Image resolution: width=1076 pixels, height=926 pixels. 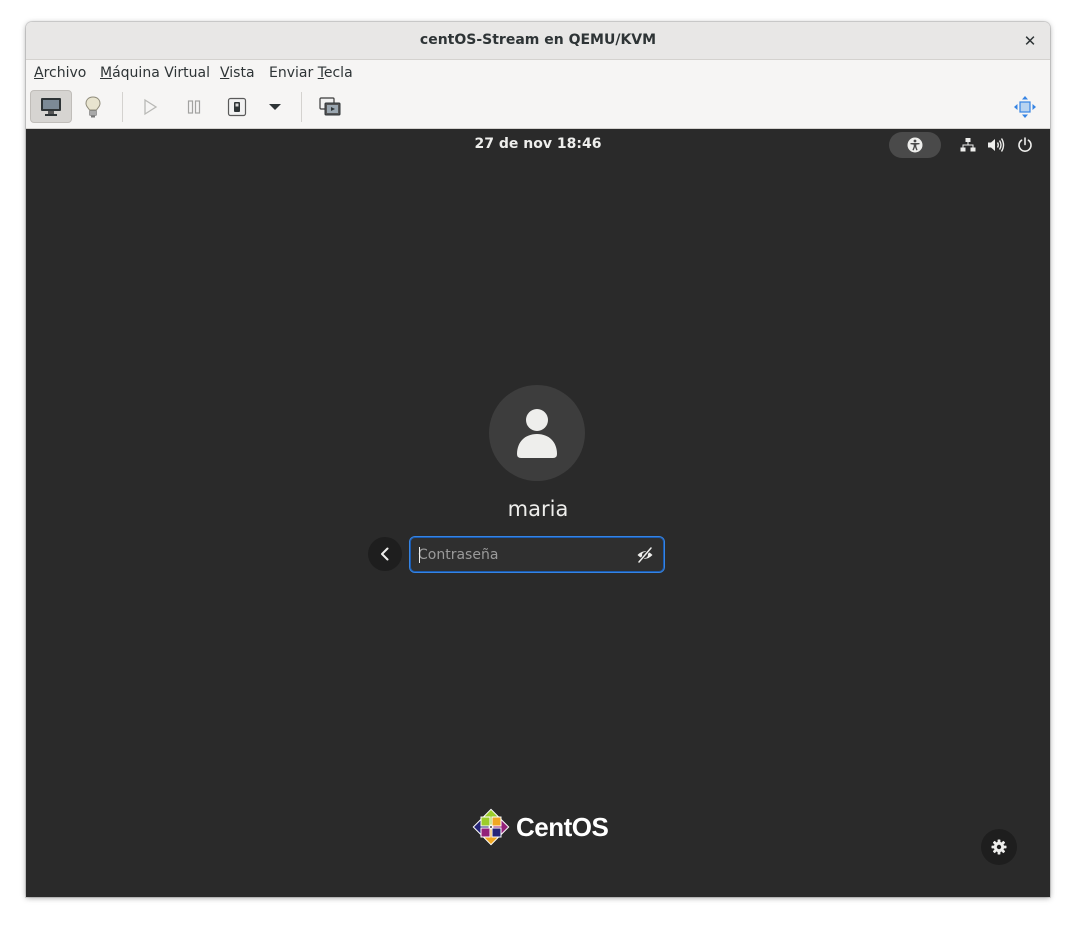 I want to click on back-button, so click(x=385, y=554).